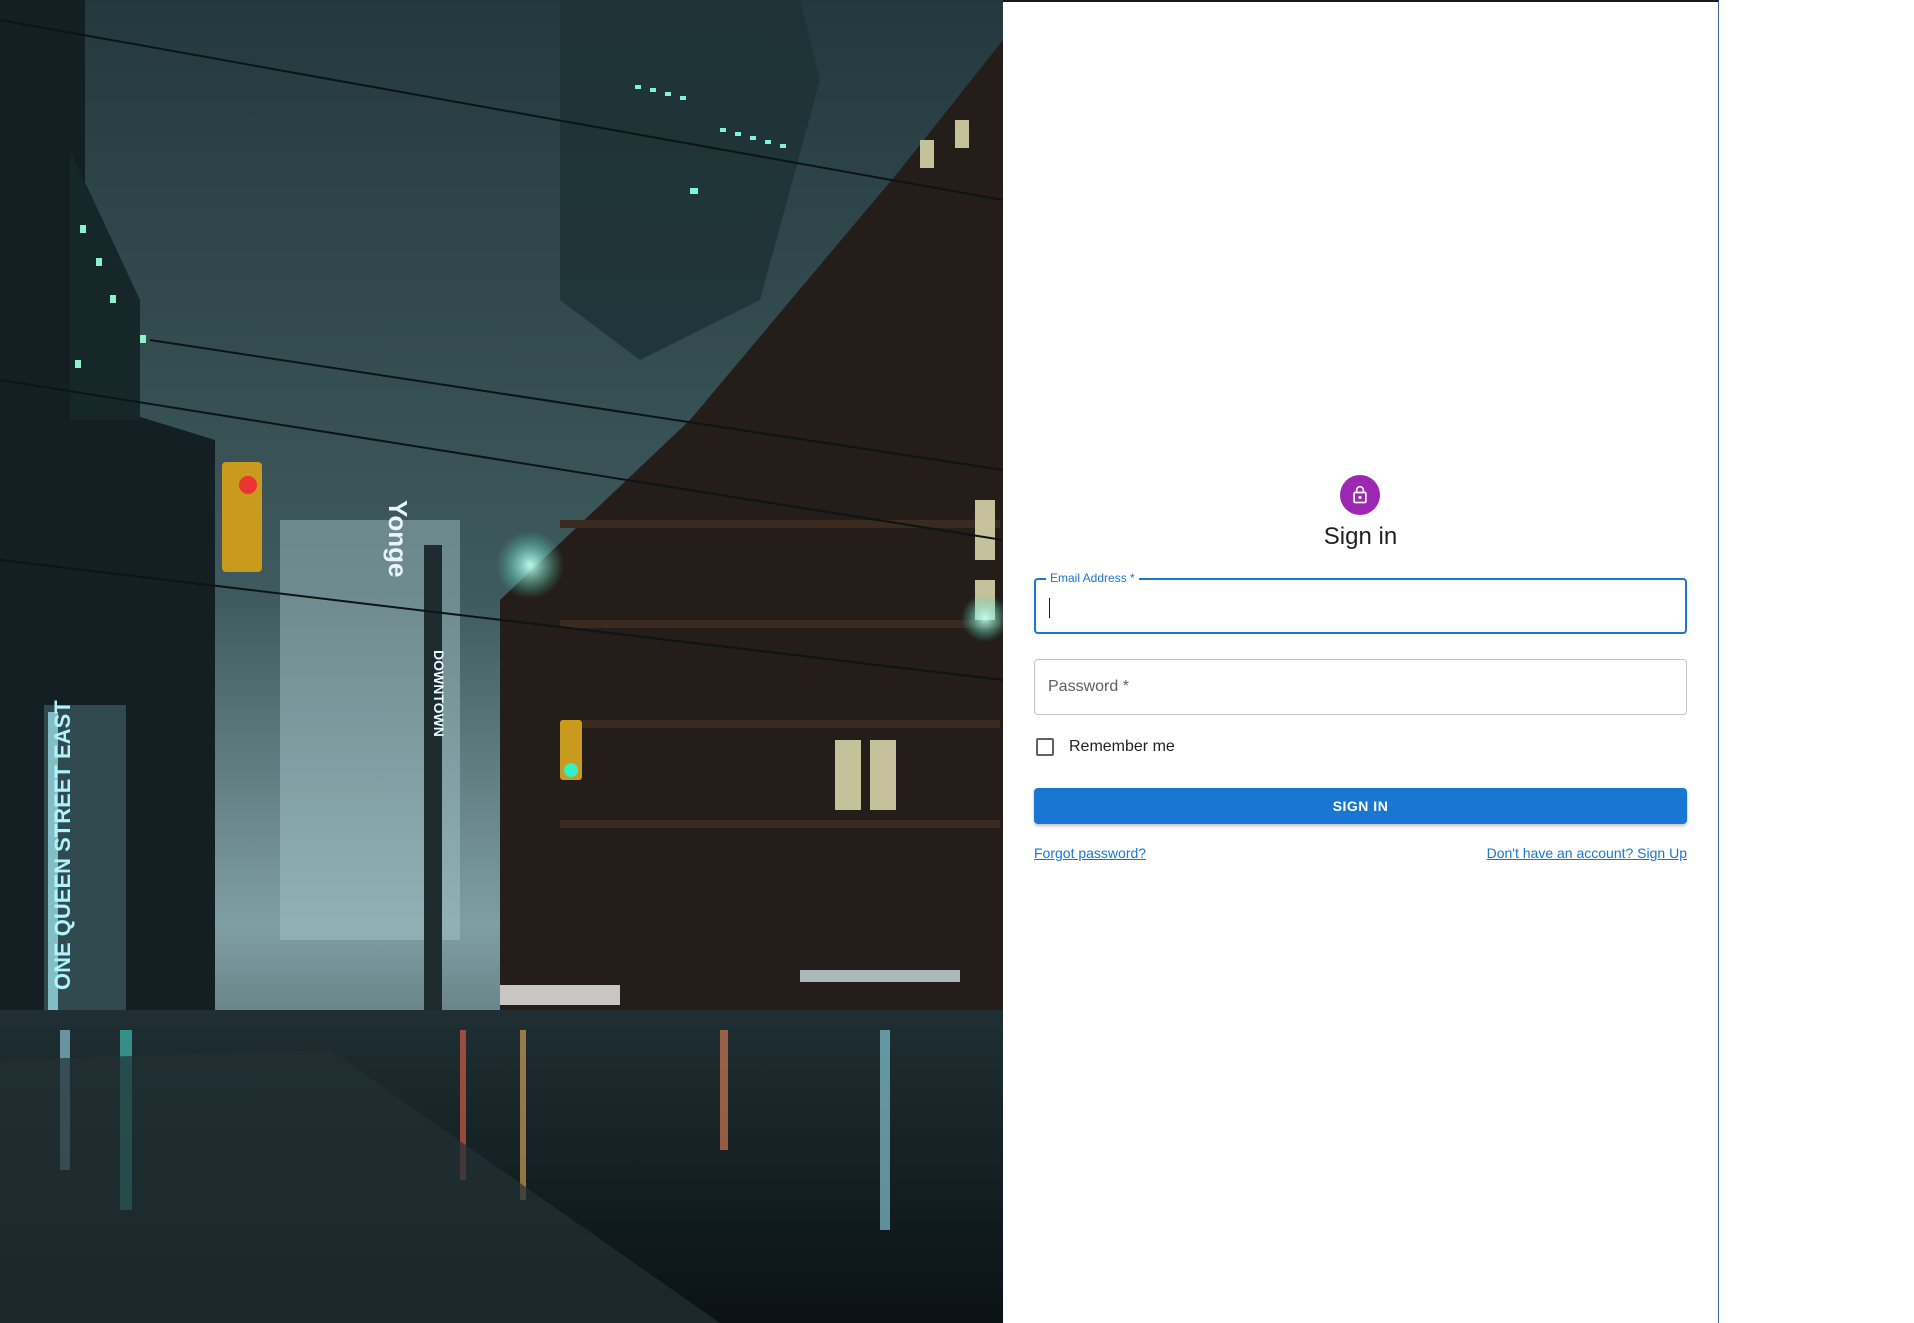 The width and height of the screenshot is (1914, 1323). I want to click on sign-in-button: SIGN IN, so click(1360, 806).